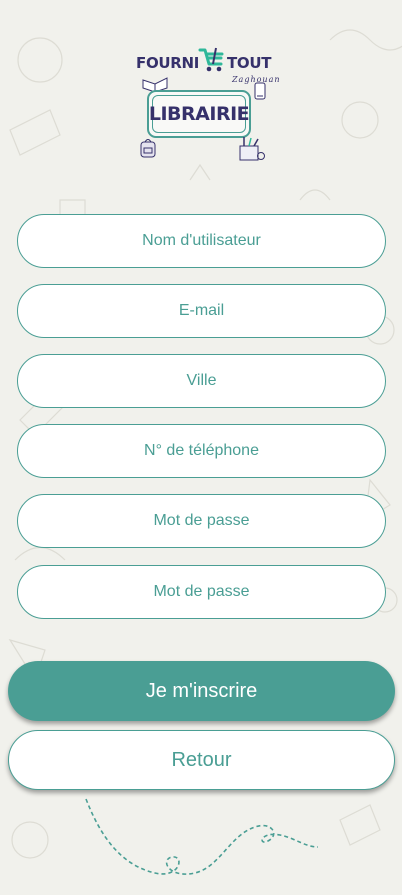  I want to click on sign-label: LIBRAIRIE, so click(199, 114).